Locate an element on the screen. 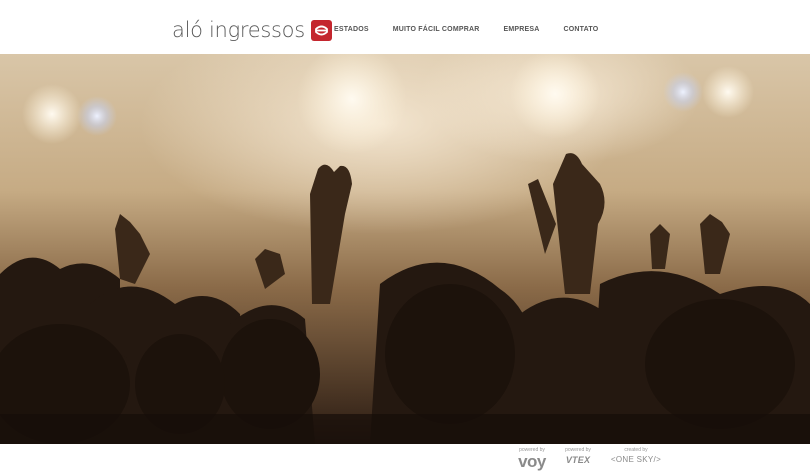  nav-muito-facil-comprar: MUITO FÁCIL COMPRAR is located at coordinates (436, 29).